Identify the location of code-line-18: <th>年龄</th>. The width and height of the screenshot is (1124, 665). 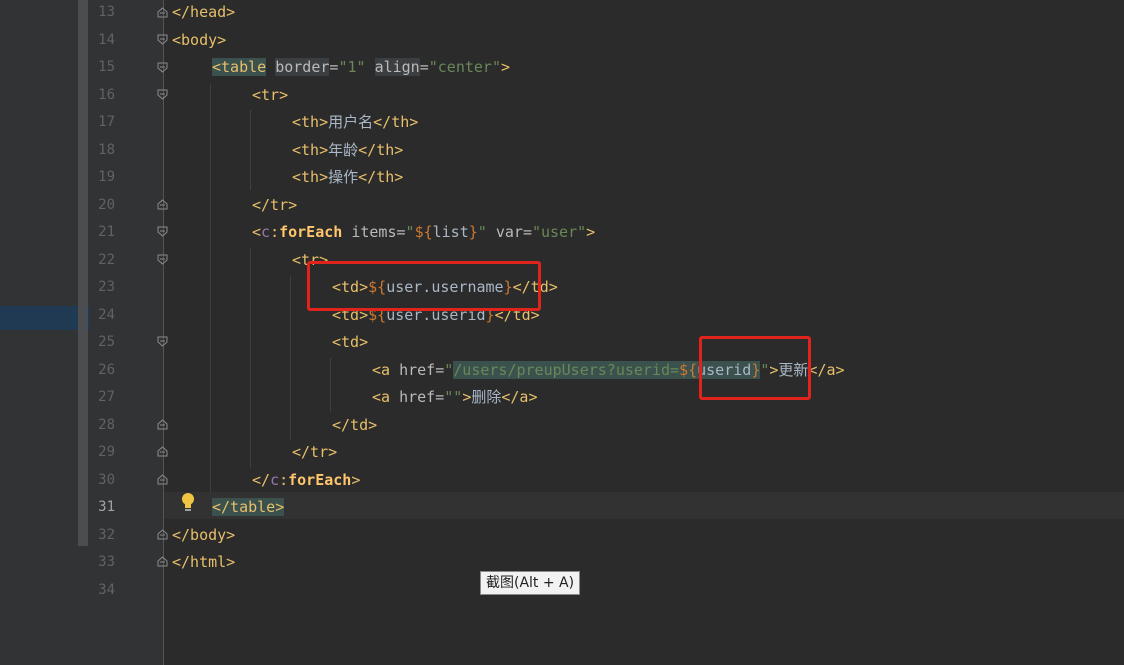
(347, 150).